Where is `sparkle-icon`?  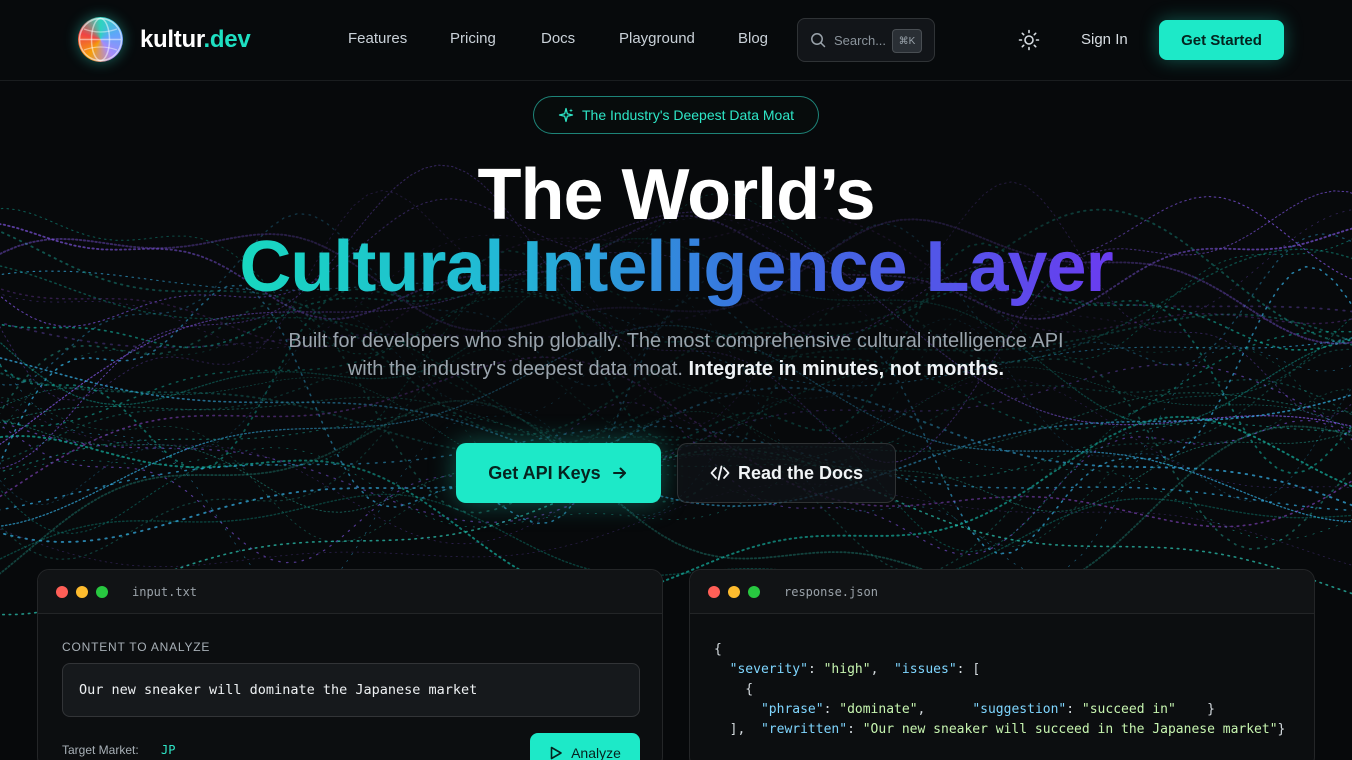 sparkle-icon is located at coordinates (566, 115).